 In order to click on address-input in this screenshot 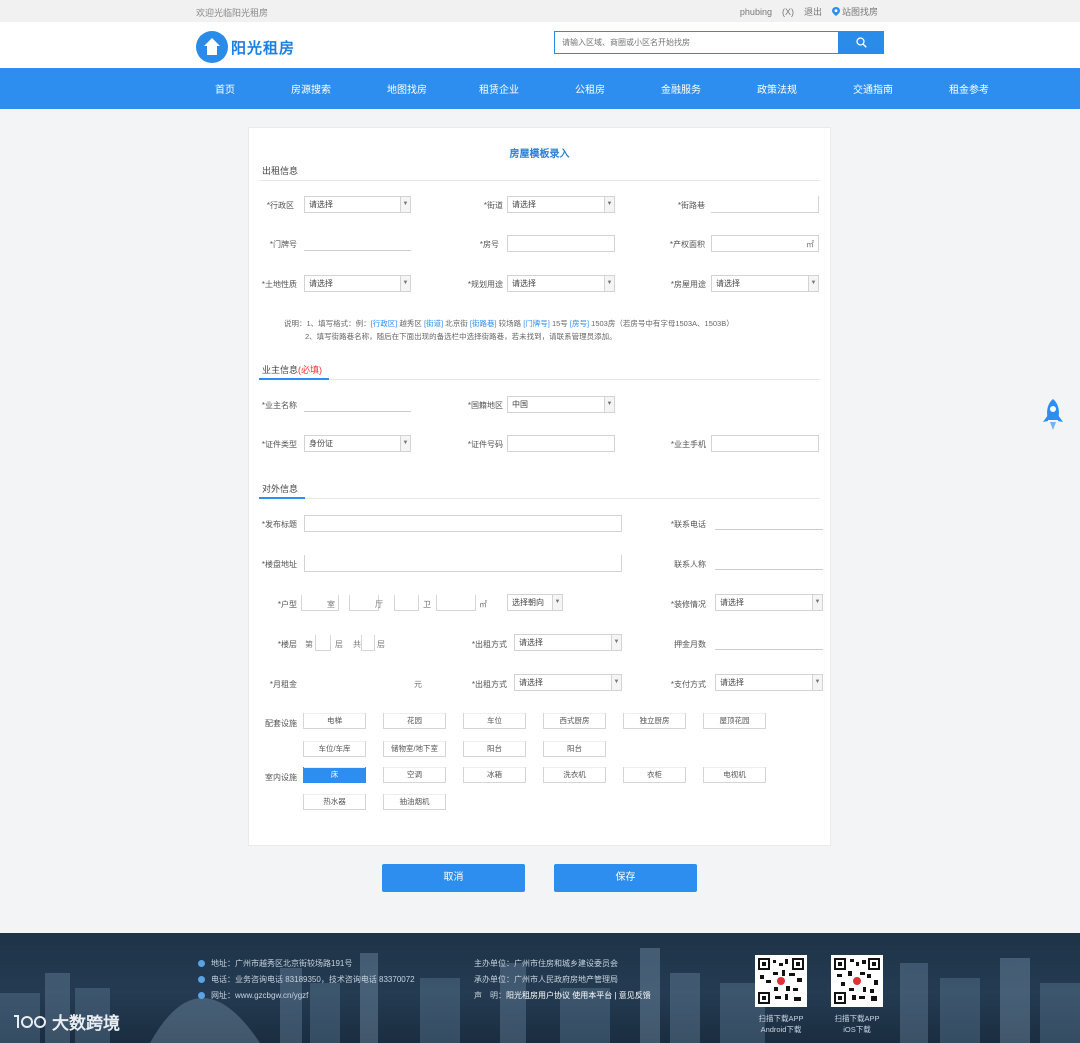, I will do `click(463, 563)`.